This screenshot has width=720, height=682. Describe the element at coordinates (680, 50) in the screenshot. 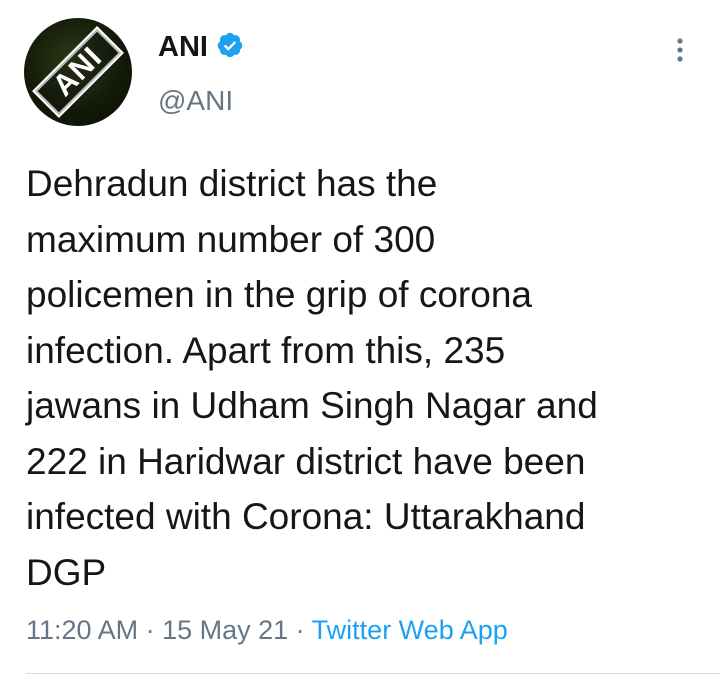

I see `more-options-icon` at that location.